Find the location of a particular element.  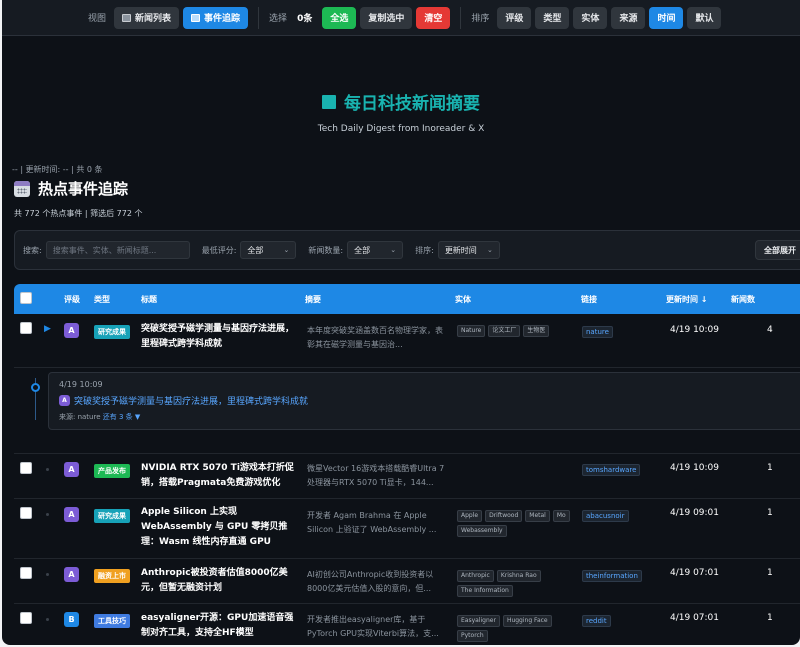

entity-chip: Anthropic is located at coordinates (475, 576).